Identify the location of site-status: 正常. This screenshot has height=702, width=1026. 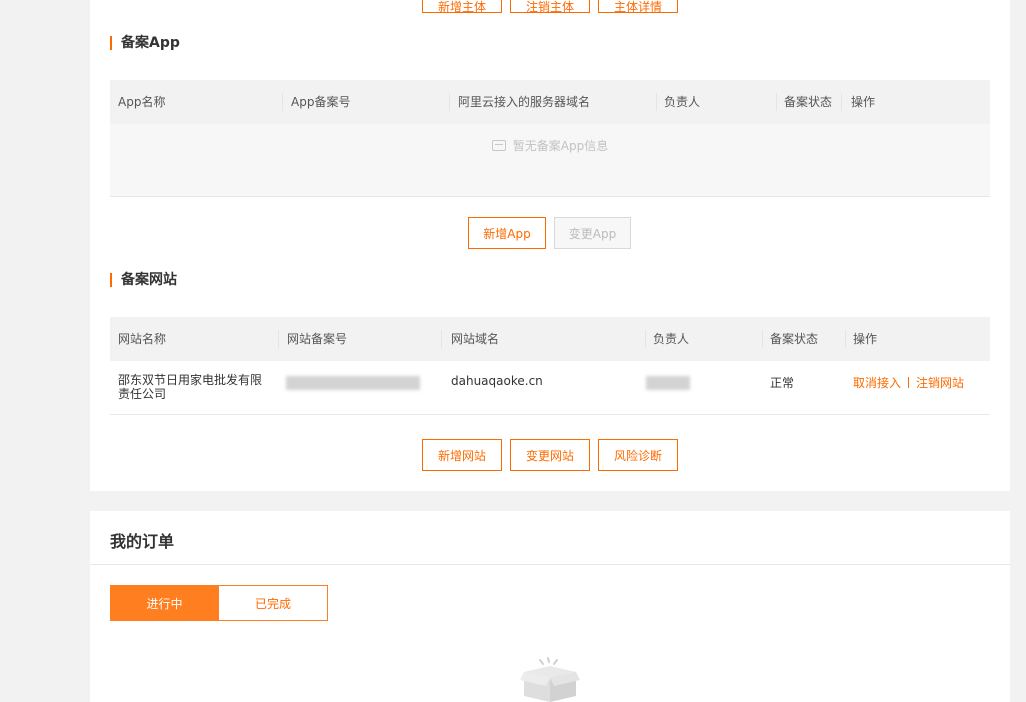
(782, 383).